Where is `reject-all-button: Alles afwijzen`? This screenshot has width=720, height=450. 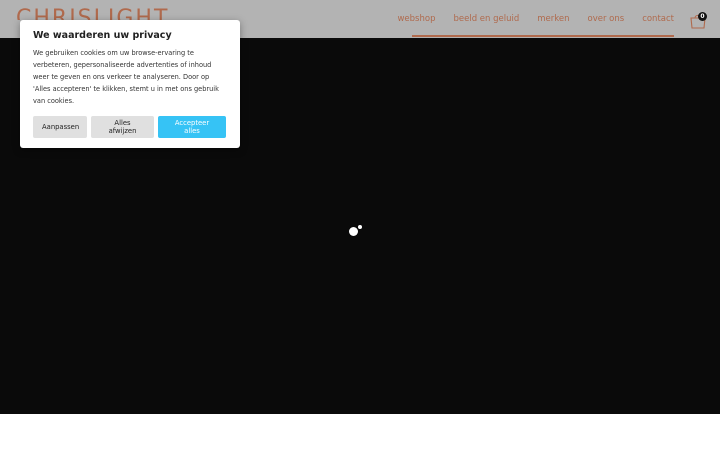 reject-all-button: Alles afwijzen is located at coordinates (122, 127).